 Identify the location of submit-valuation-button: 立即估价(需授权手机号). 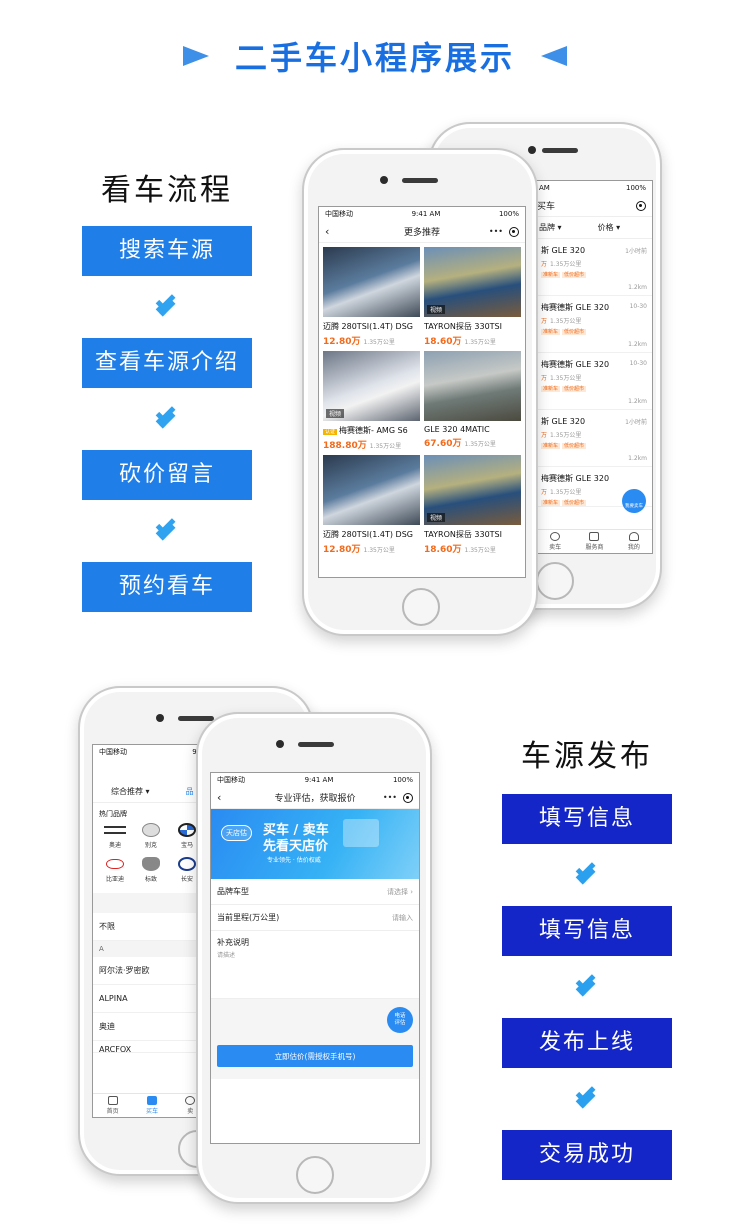
(315, 1056).